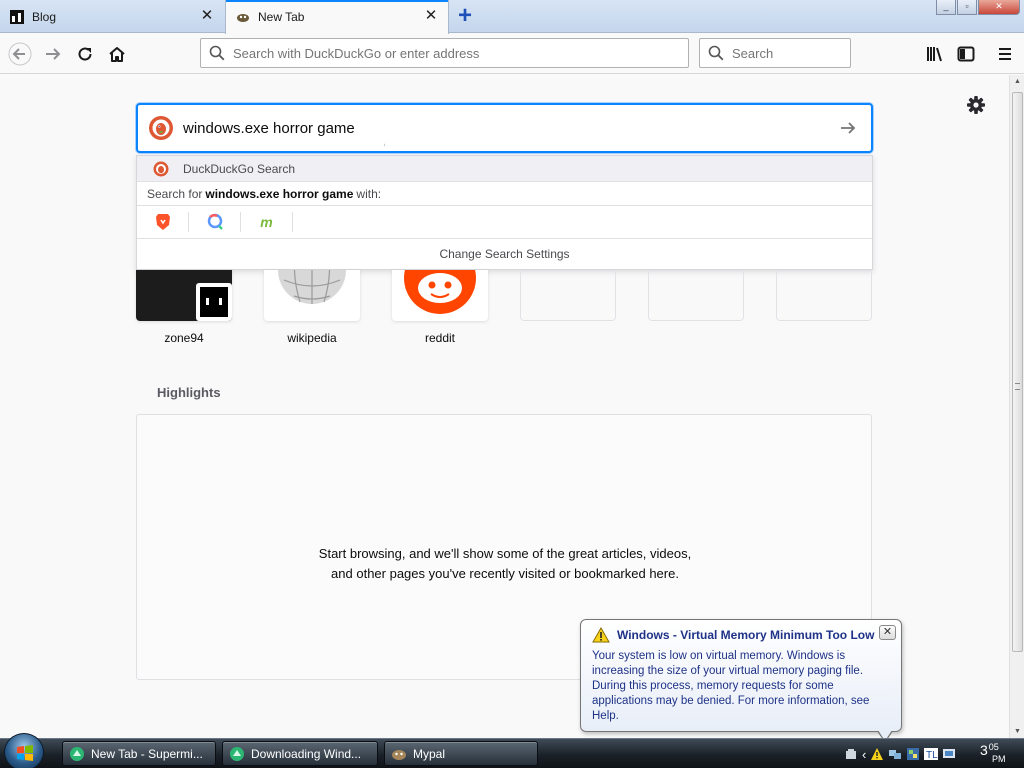 Image resolution: width=1024 pixels, height=768 pixels. Describe the element at coordinates (782, 53) in the screenshot. I see `search-input` at that location.